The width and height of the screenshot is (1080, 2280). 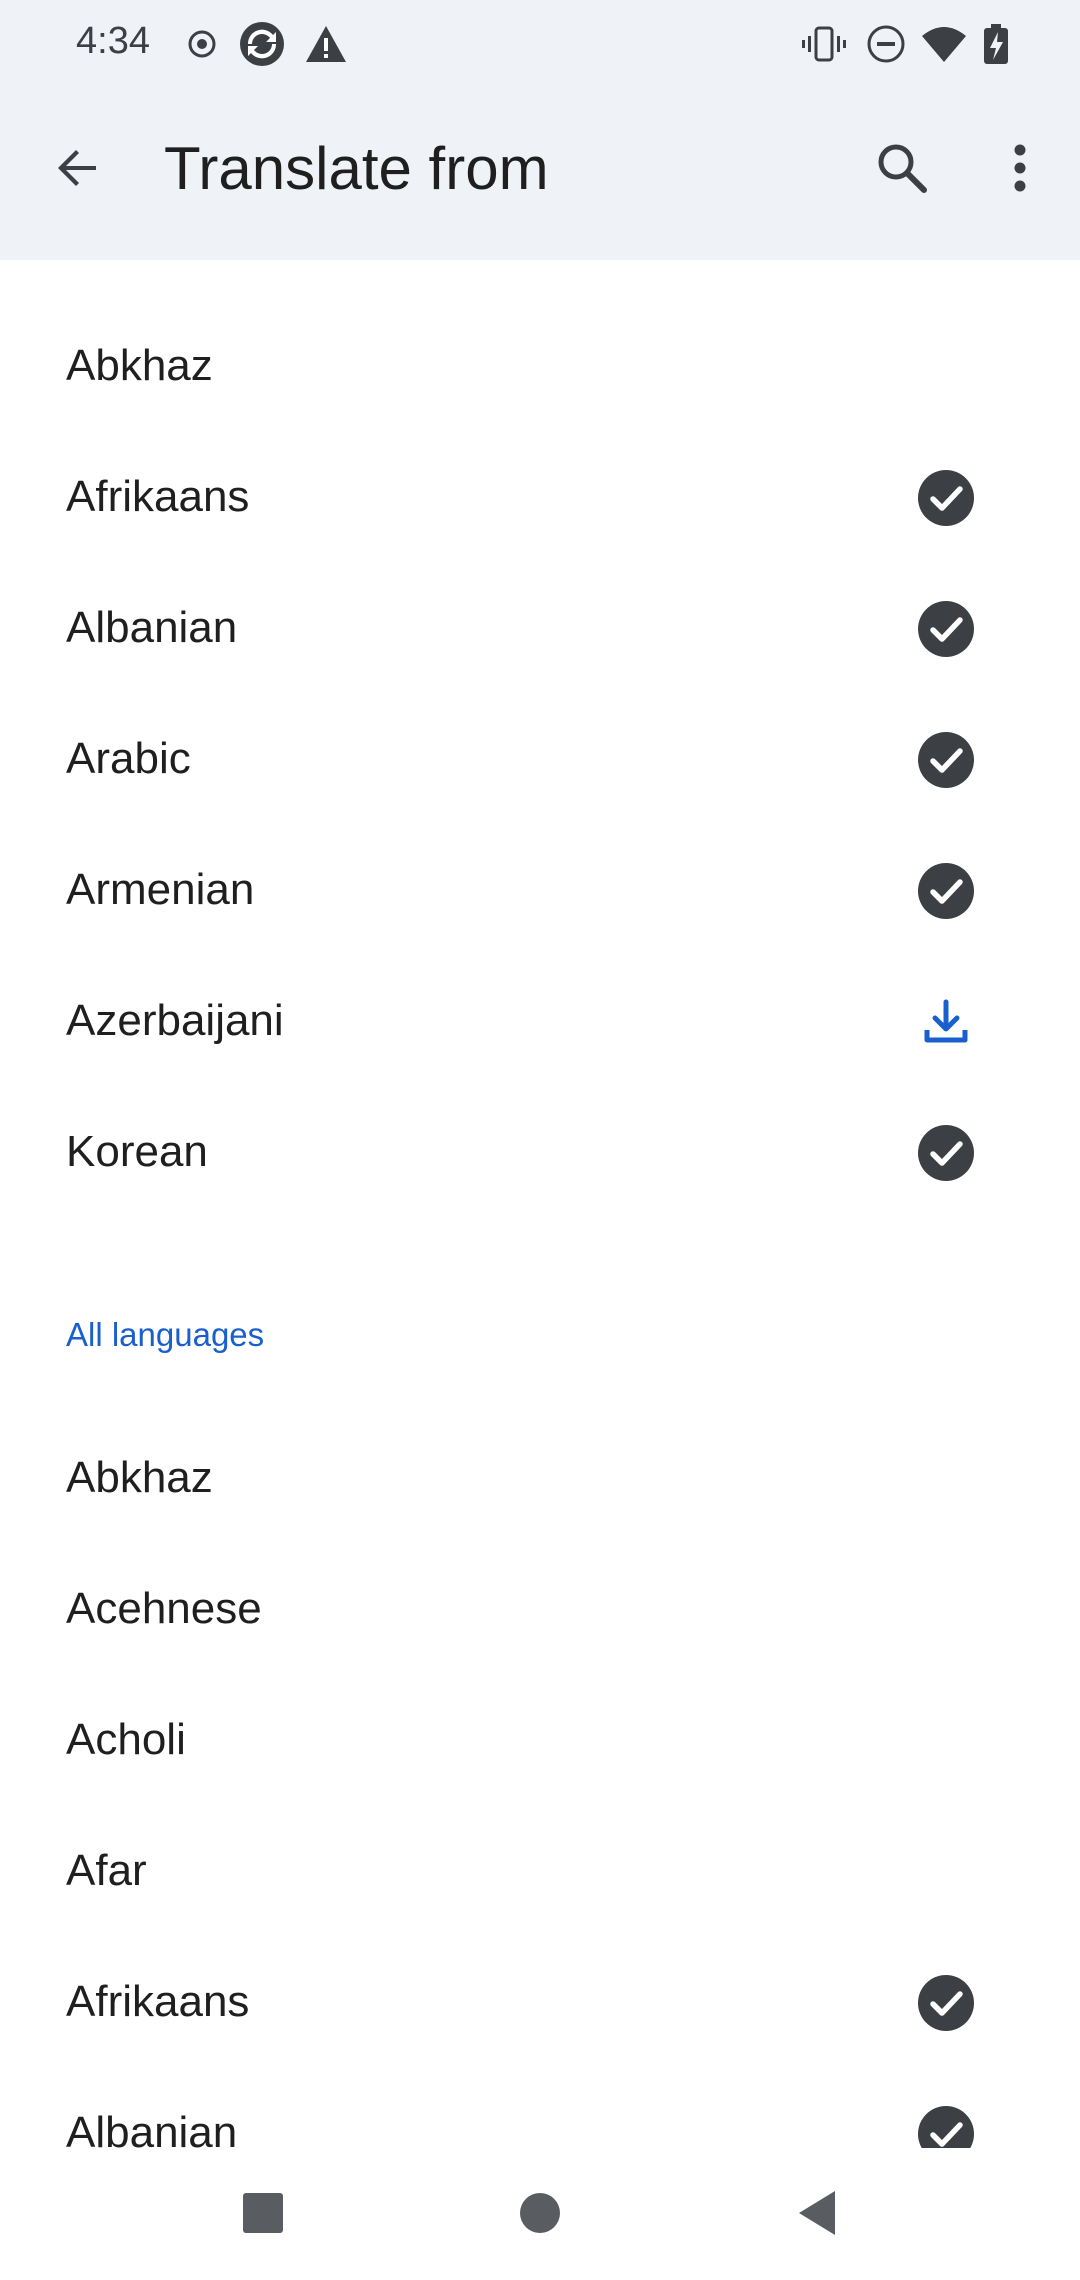 What do you see at coordinates (164, 1608) in the screenshot?
I see `language-label: Acehnese` at bounding box center [164, 1608].